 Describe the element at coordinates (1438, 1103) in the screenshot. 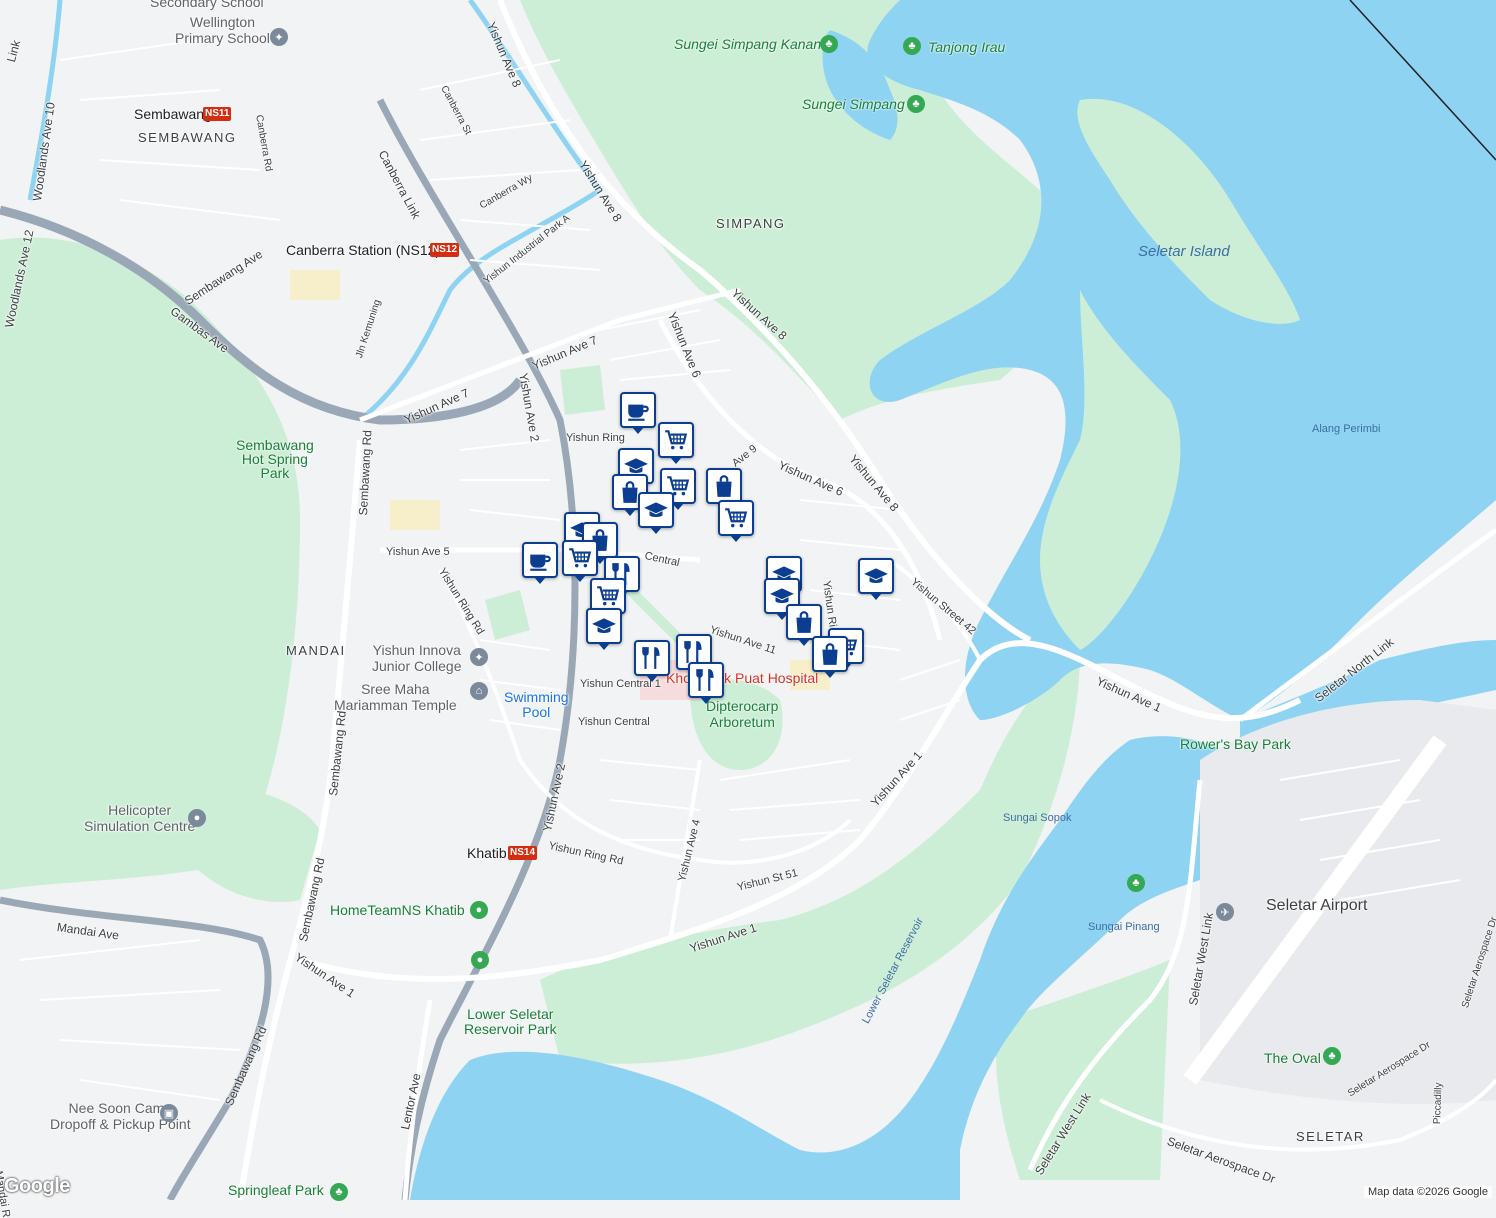

I see `street-label: Piccadilly` at that location.